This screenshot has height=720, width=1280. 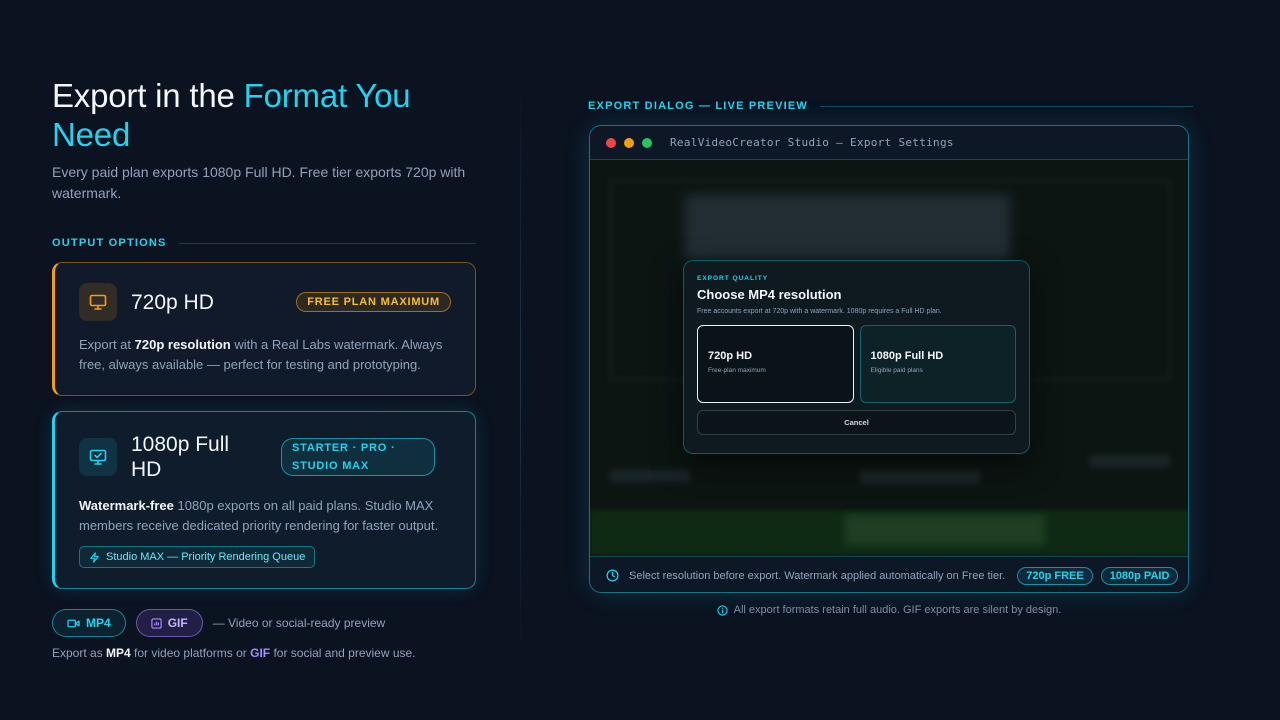 What do you see at coordinates (118, 653) in the screenshot?
I see `fmt-desc-mp4: MP4` at bounding box center [118, 653].